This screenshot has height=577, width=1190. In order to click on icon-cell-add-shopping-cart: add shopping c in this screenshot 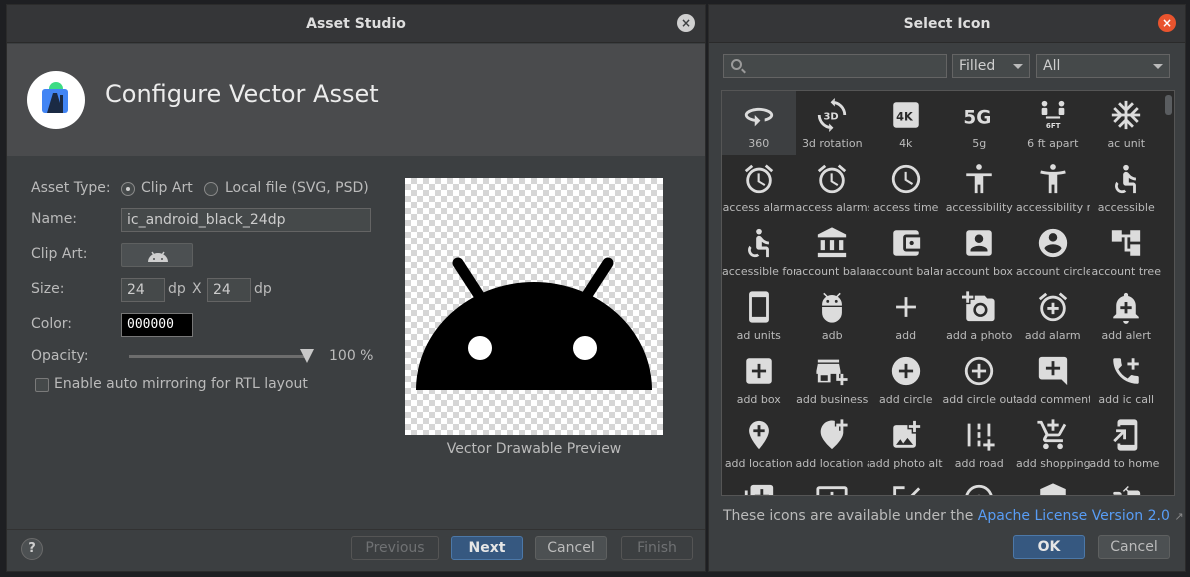, I will do `click(1053, 443)`.